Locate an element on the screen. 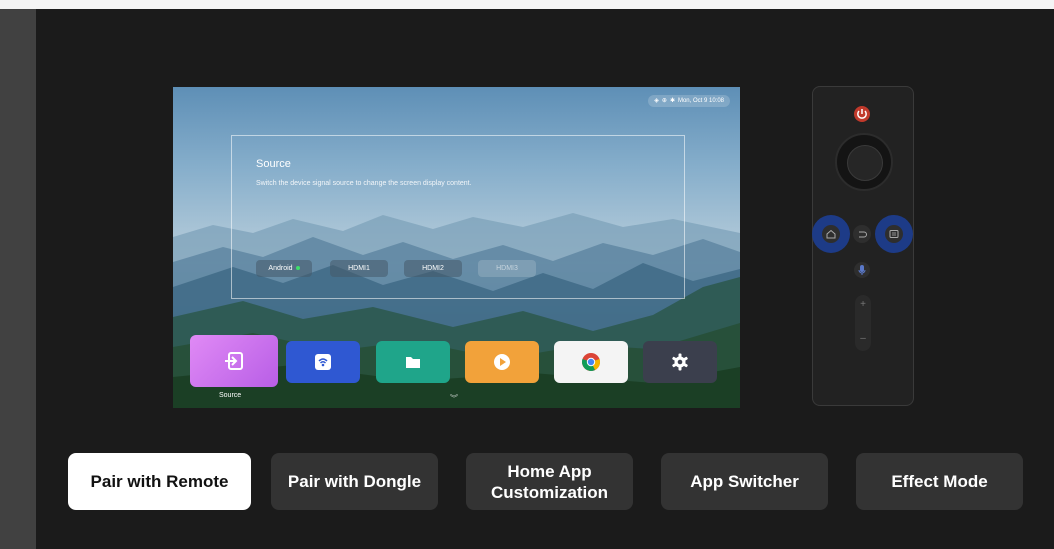 The height and width of the screenshot is (549, 1054). play-icon is located at coordinates (502, 362).